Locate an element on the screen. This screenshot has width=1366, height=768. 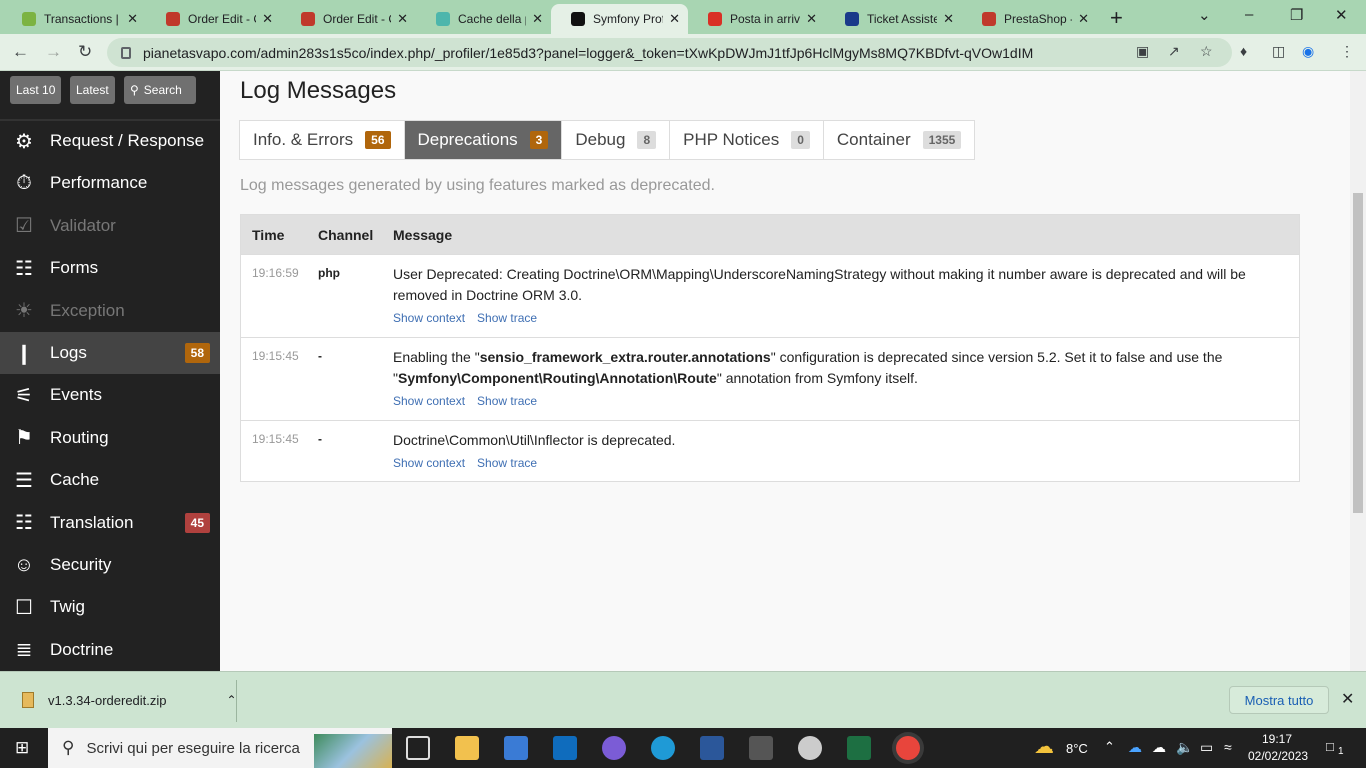
cloud-icon: ☁ is located at coordinates (1159, 747).